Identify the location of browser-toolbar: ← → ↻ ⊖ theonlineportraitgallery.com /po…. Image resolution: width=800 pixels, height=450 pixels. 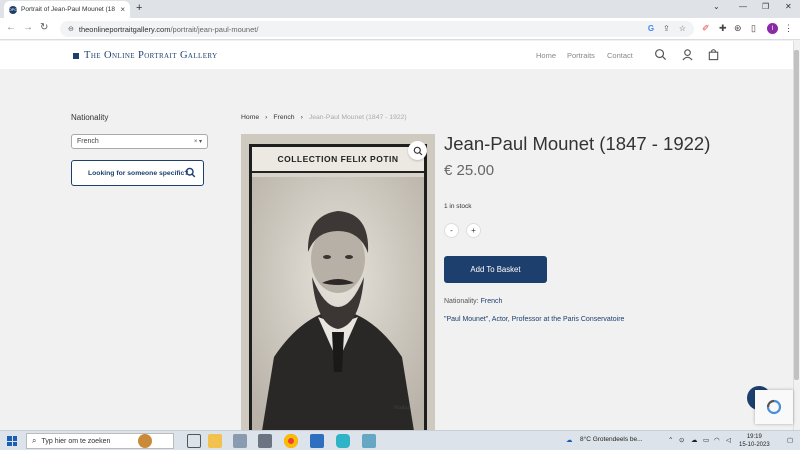
(400, 29).